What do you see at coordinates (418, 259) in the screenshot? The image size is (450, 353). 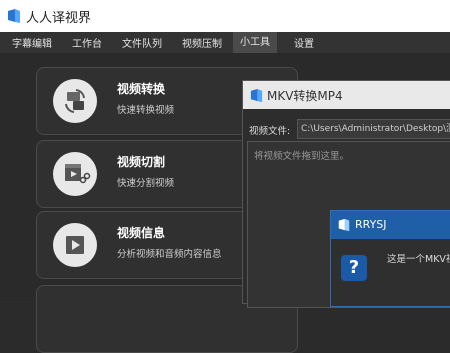 I see `message-text: 这是一个MKV视` at bounding box center [418, 259].